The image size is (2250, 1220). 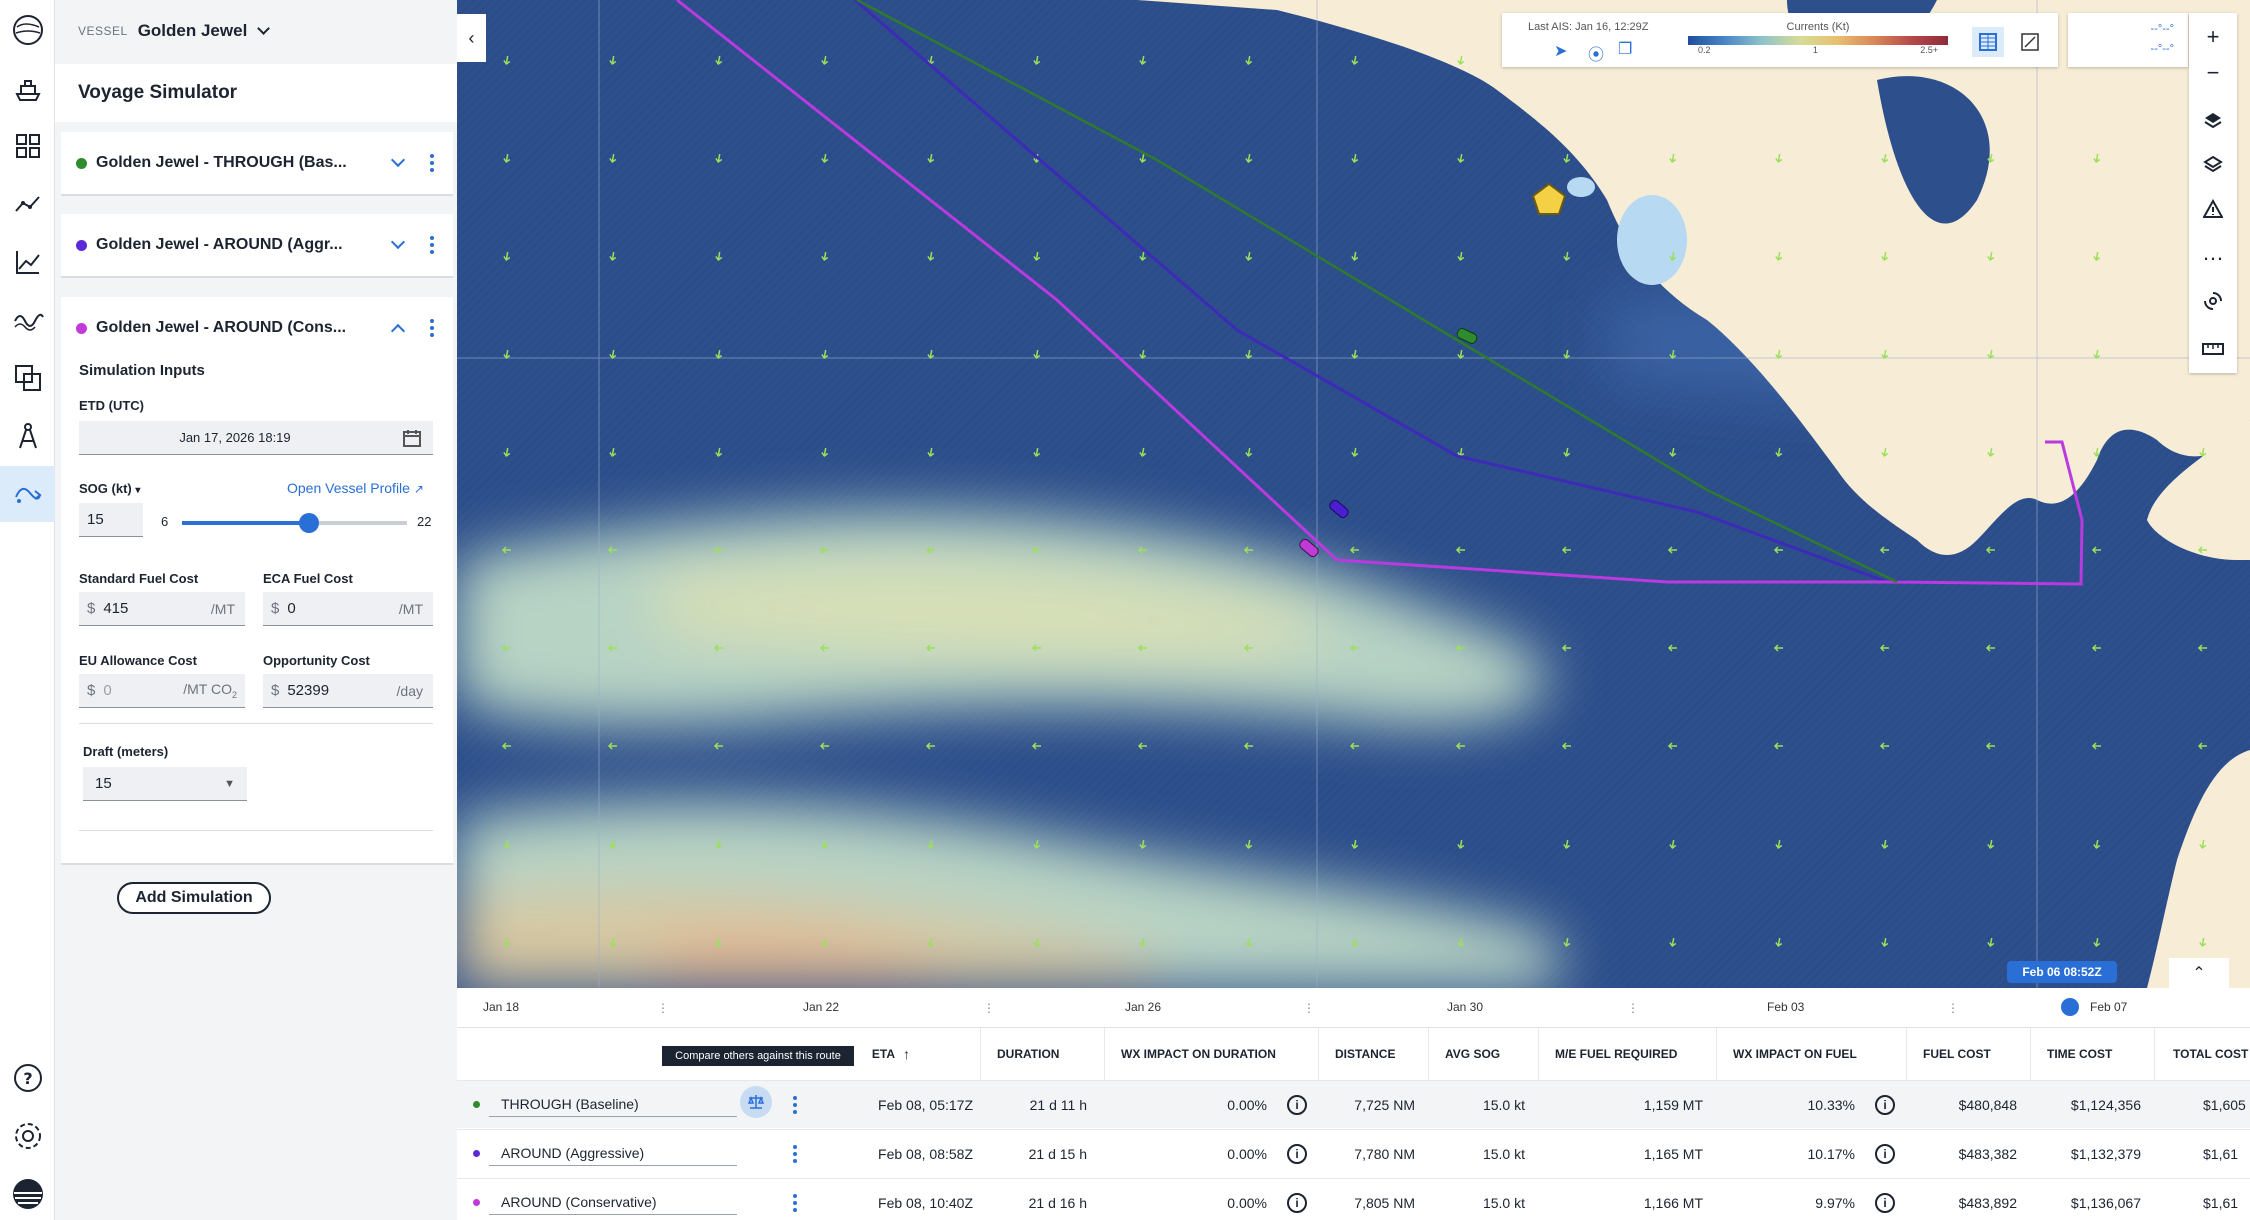 I want to click on distance-cell: 7,780 NM, so click(x=1384, y=1154).